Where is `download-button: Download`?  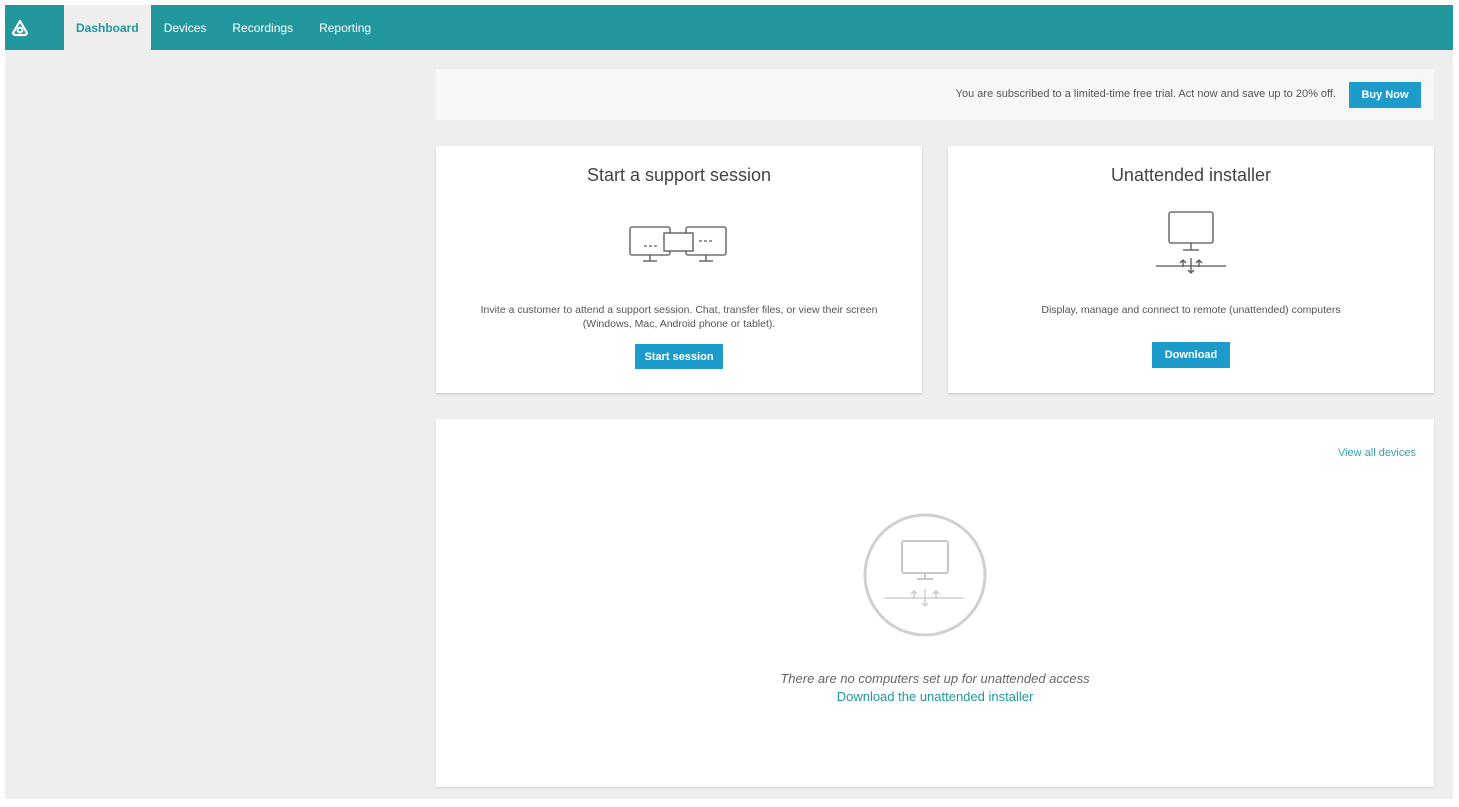
download-button: Download is located at coordinates (1191, 355).